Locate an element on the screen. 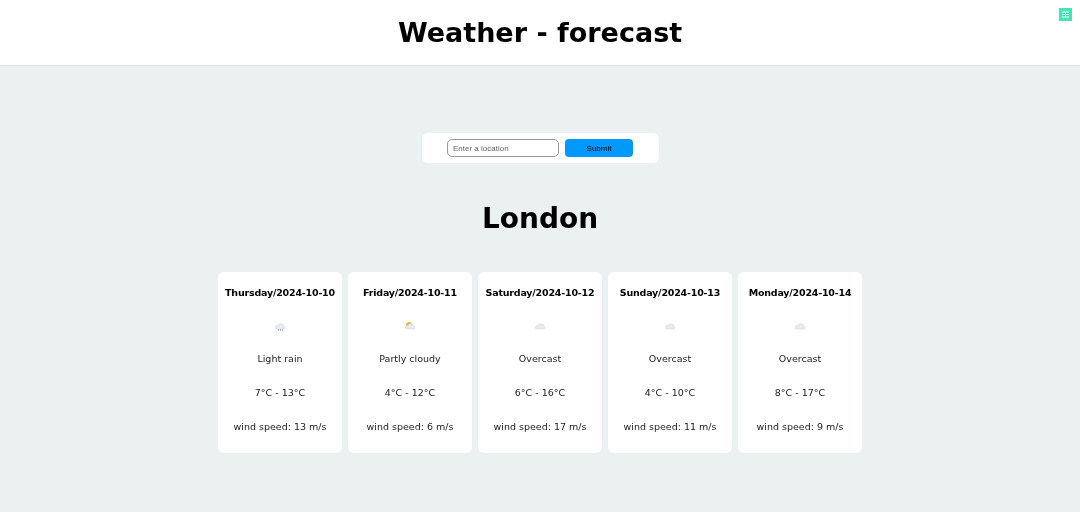  forecast-date: Monday/2024-10-14 is located at coordinates (800, 292).